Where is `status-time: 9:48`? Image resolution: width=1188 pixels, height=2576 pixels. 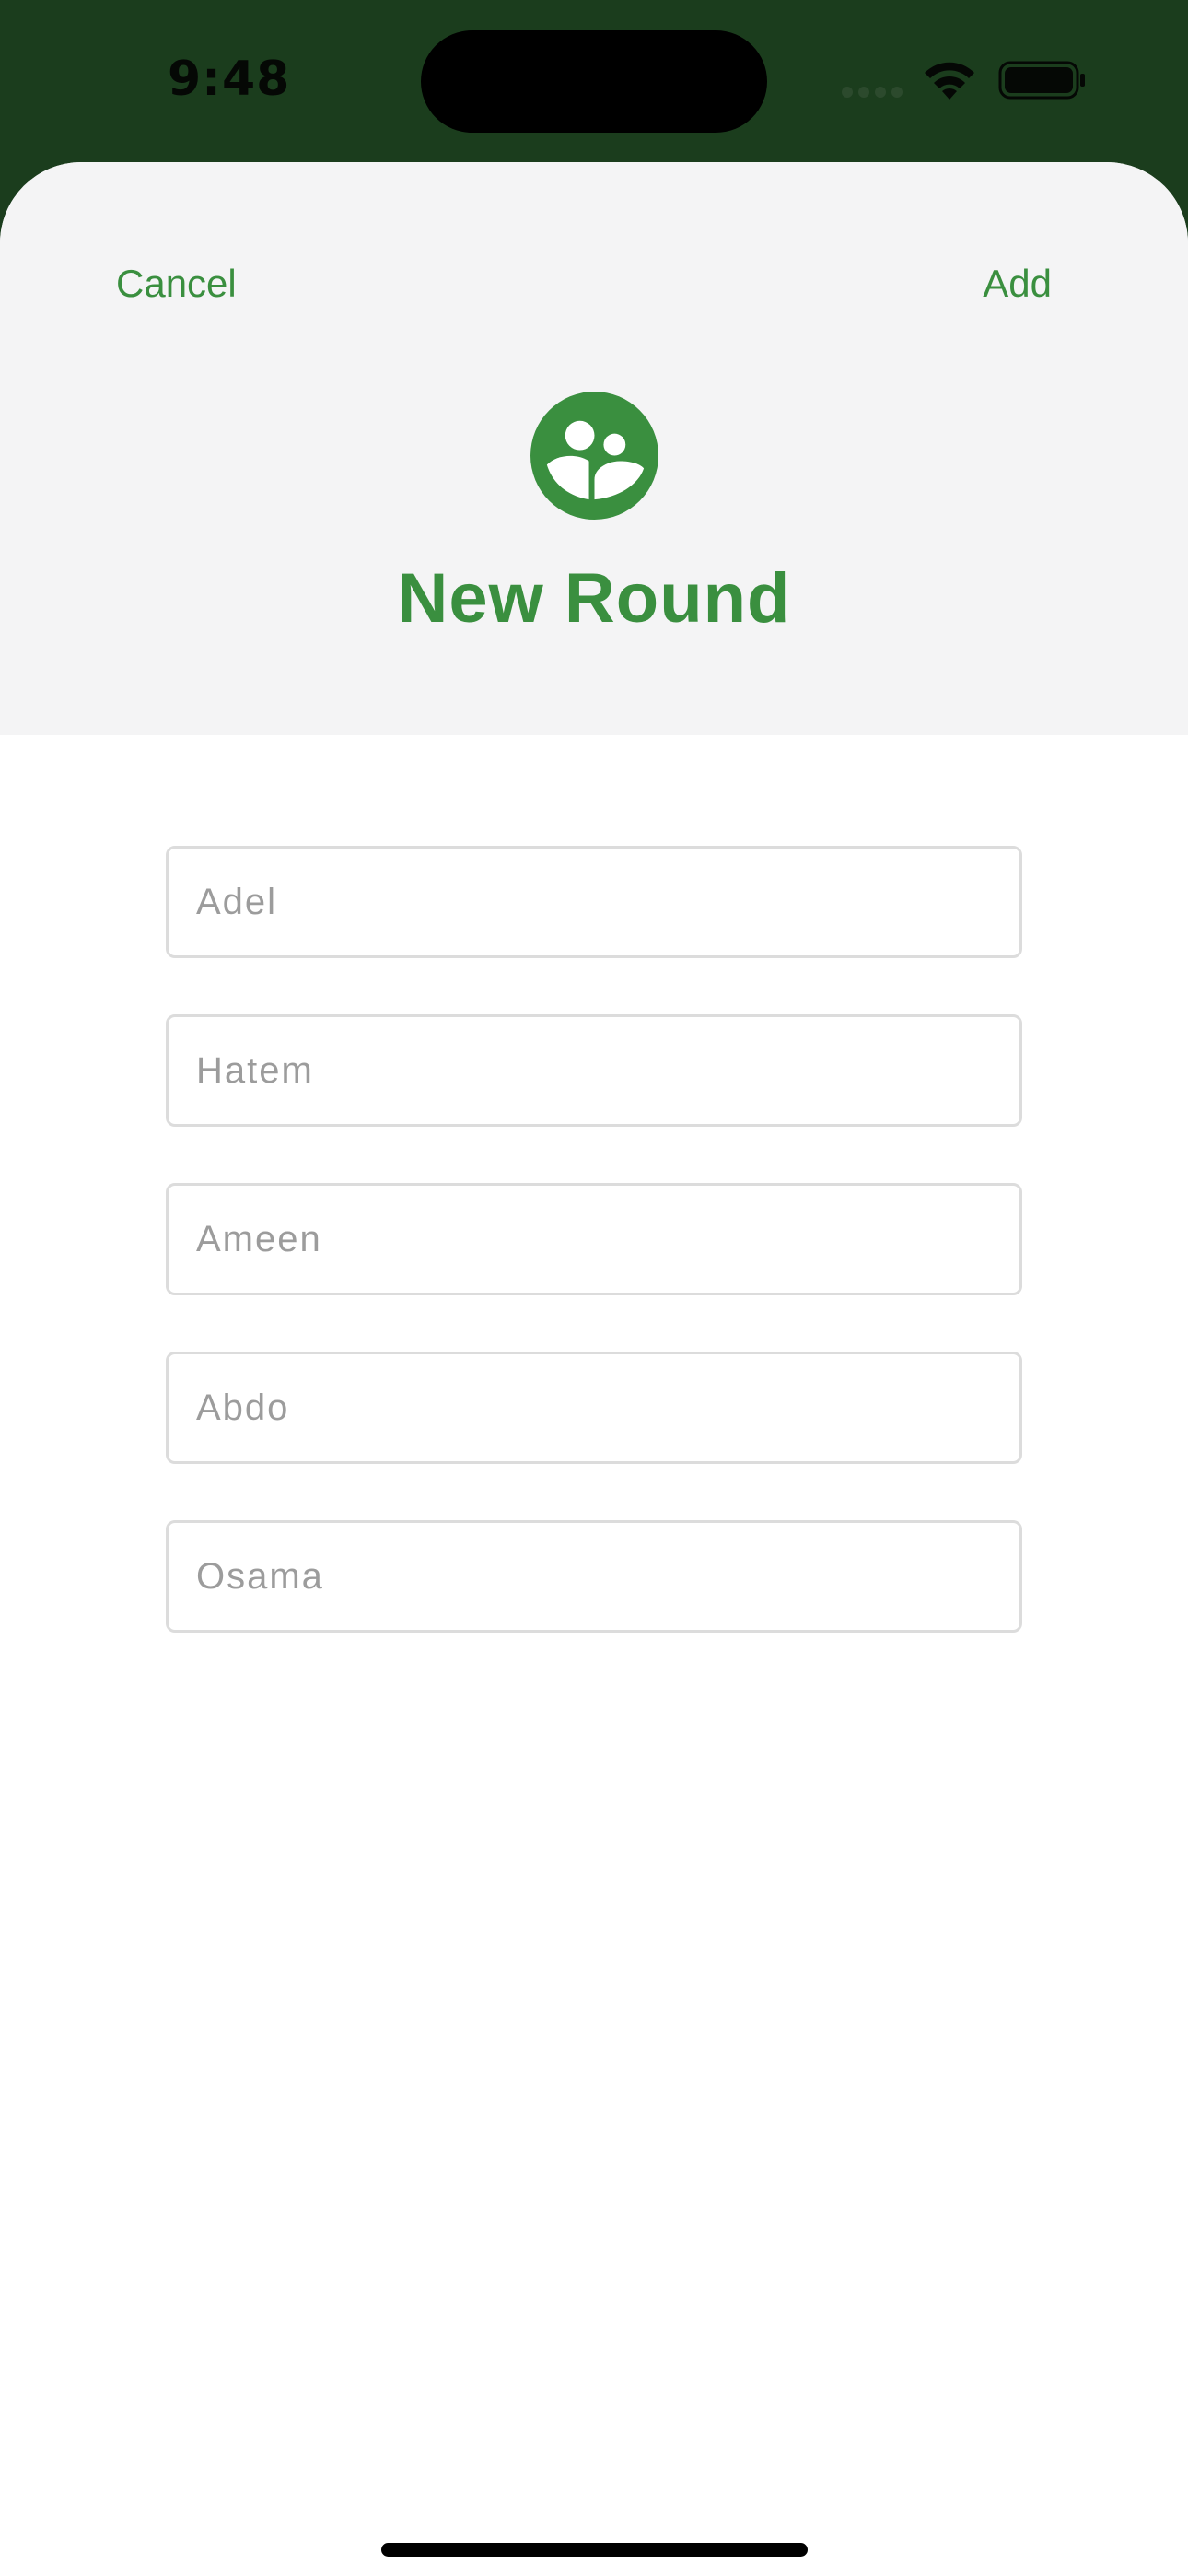
status-time: 9:48 is located at coordinates (230, 79).